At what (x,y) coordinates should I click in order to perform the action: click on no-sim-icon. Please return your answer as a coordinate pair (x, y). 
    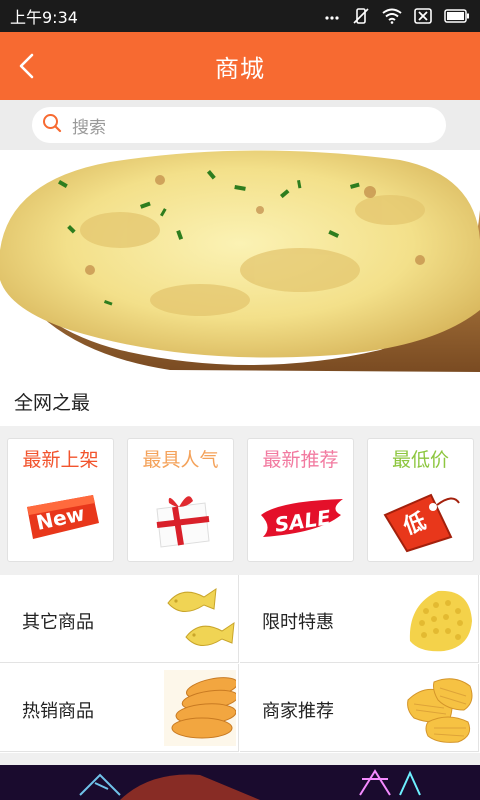
    Looking at the image, I should click on (423, 16).